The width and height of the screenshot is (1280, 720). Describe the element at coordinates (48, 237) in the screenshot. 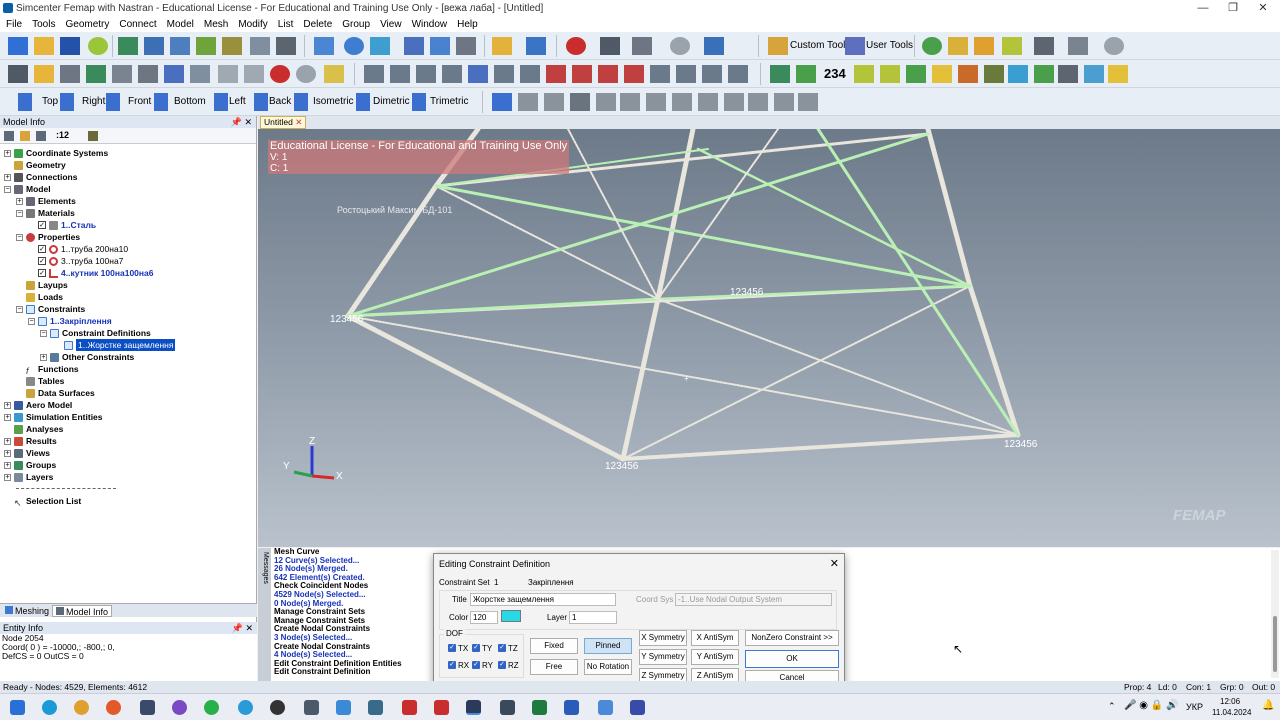

I see `tree-item-properties: − Properties` at that location.